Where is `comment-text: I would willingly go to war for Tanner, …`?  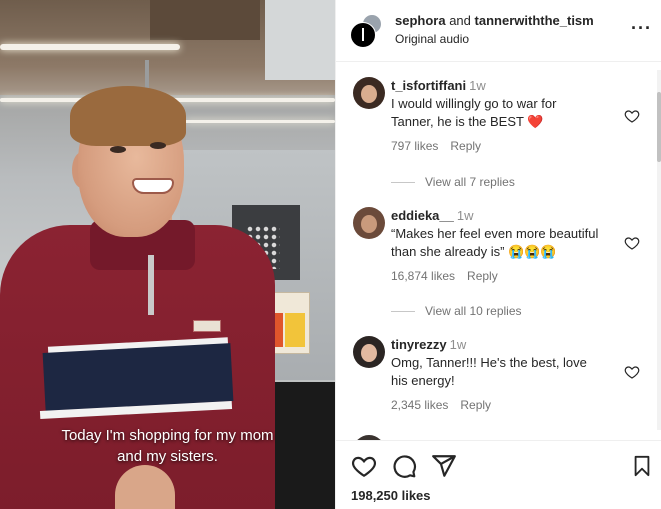 comment-text: I would willingly go to war for Tanner, … is located at coordinates (506, 113).